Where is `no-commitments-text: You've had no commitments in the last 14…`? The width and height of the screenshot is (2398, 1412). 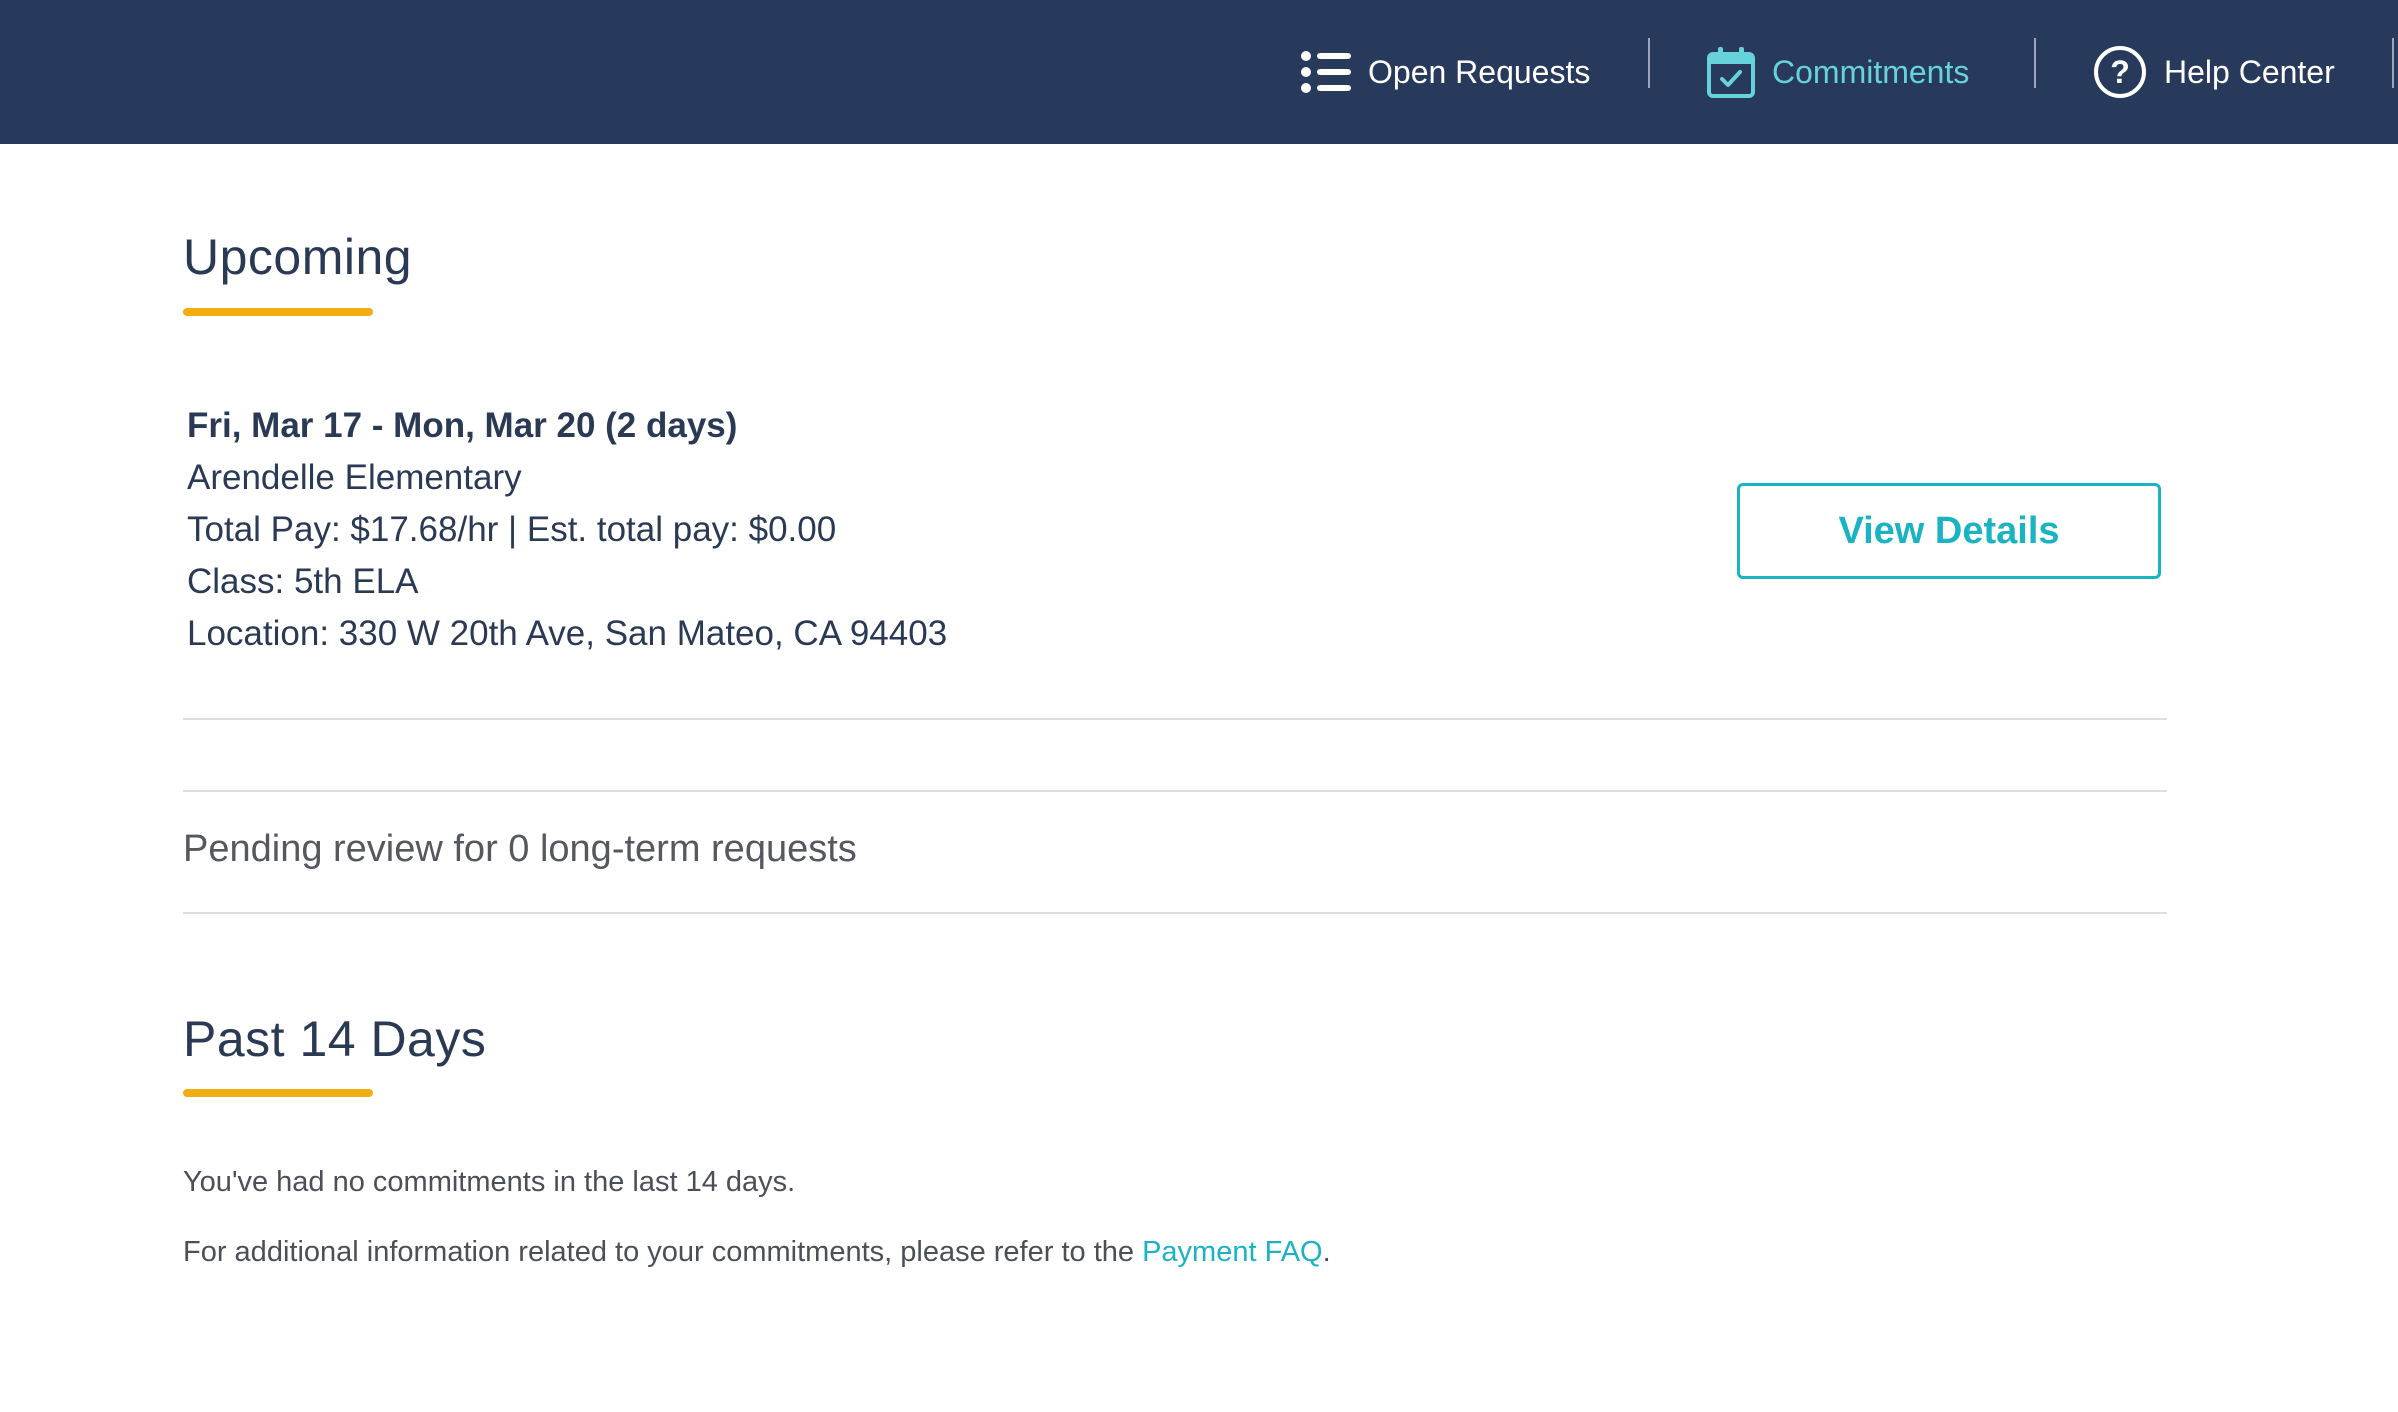 no-commitments-text: You've had no commitments in the last 14… is located at coordinates (489, 1182).